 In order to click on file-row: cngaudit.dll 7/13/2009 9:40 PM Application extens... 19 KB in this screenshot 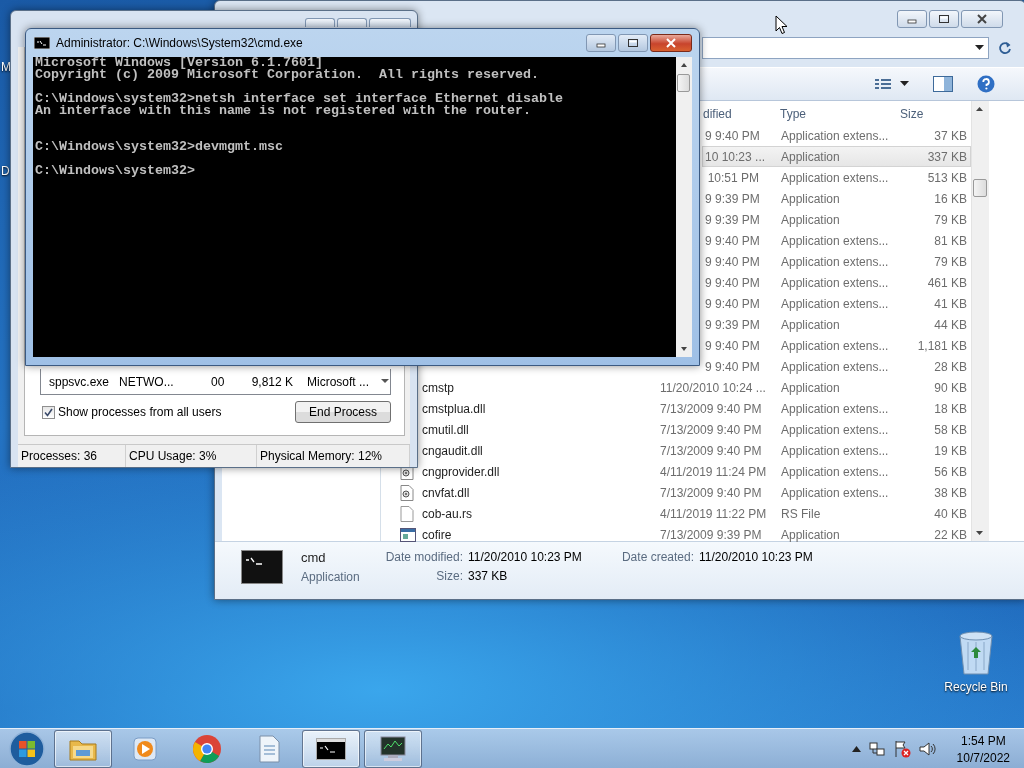, I will do `click(696, 450)`.